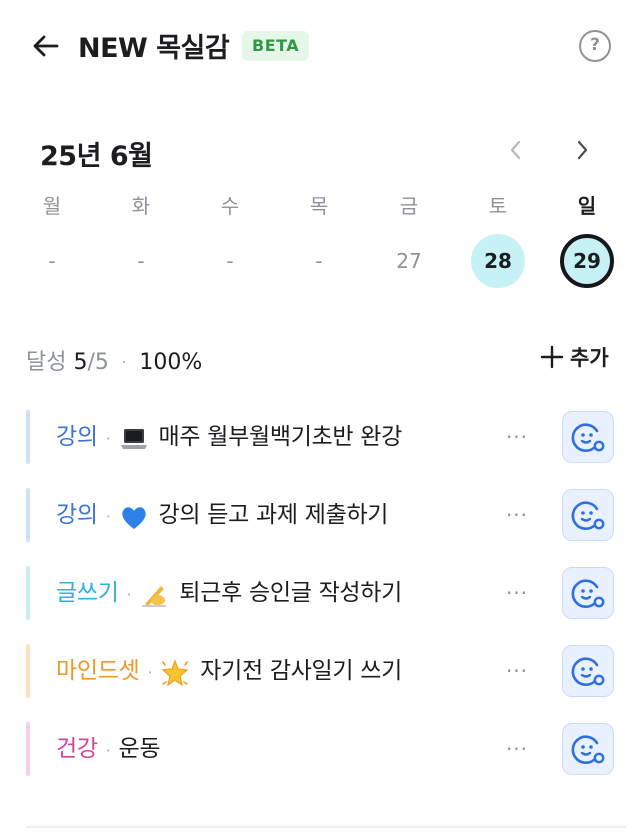  What do you see at coordinates (280, 437) in the screenshot?
I see `task-title: 매주 월부월백기초반 완강` at bounding box center [280, 437].